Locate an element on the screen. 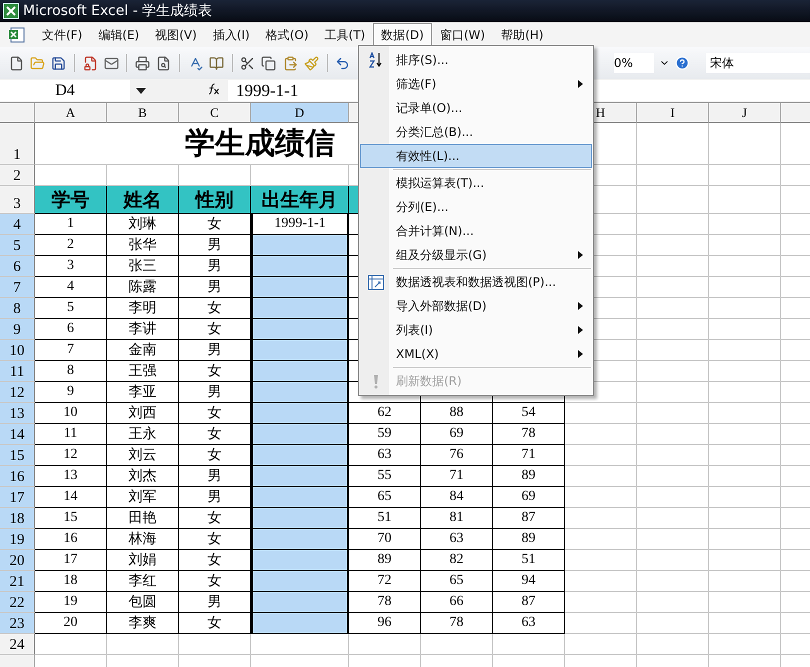 The height and width of the screenshot is (667, 810). table-cell: 62 is located at coordinates (385, 413).